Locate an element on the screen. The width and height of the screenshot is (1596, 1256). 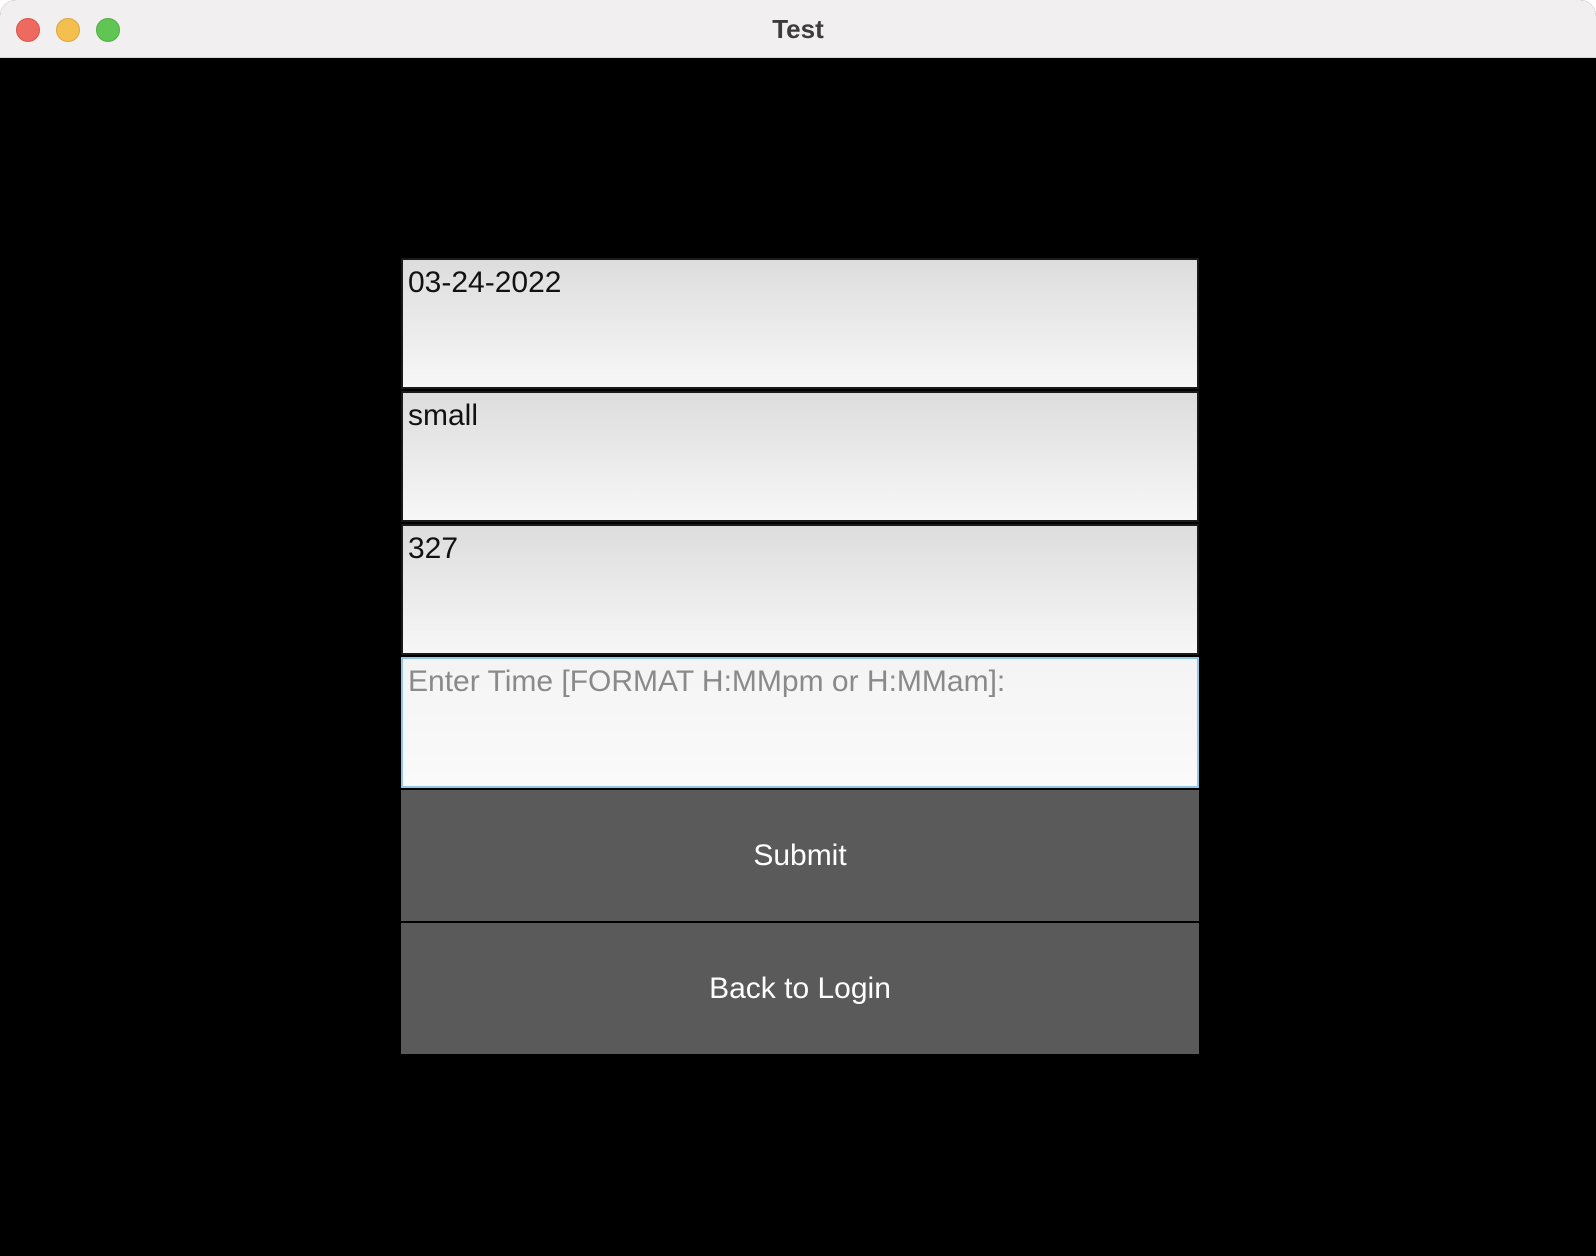
time-input: Enter Time [FORMAT H:MMpm or H:MMam]: is located at coordinates (800, 722).